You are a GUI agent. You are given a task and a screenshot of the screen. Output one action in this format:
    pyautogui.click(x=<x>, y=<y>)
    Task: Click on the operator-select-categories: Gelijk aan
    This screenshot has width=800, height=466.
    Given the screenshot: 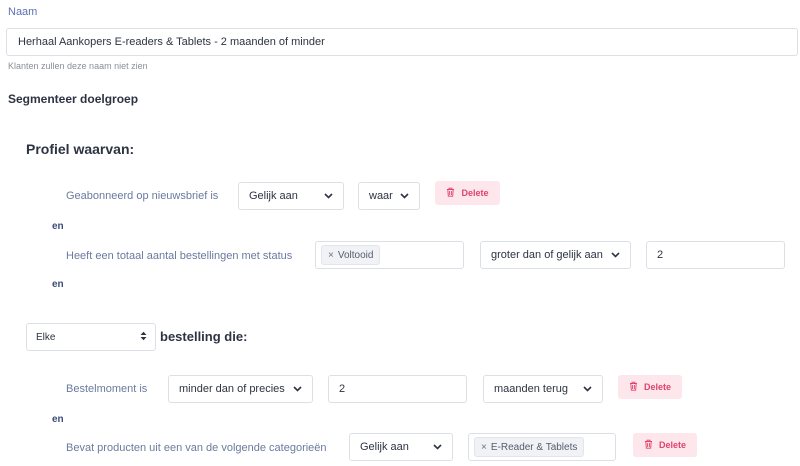 What is the action you would take?
    pyautogui.click(x=401, y=447)
    